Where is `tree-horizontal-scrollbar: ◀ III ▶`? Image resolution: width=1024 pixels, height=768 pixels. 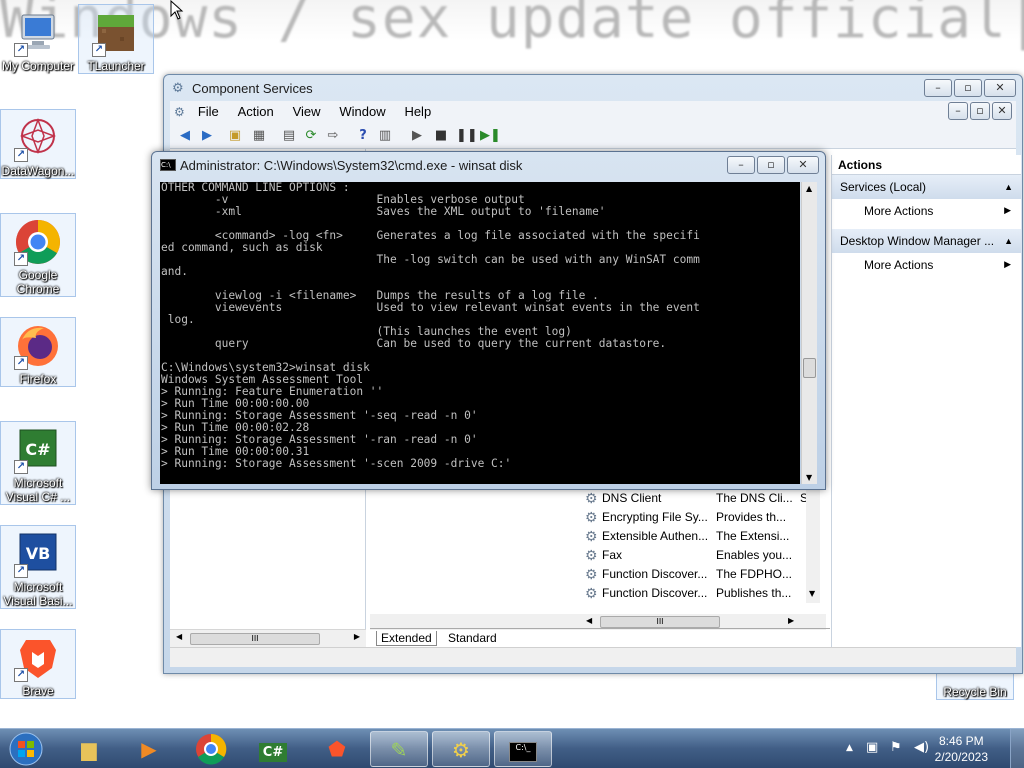
tree-horizontal-scrollbar: ◀ III ▶ is located at coordinates (268, 638).